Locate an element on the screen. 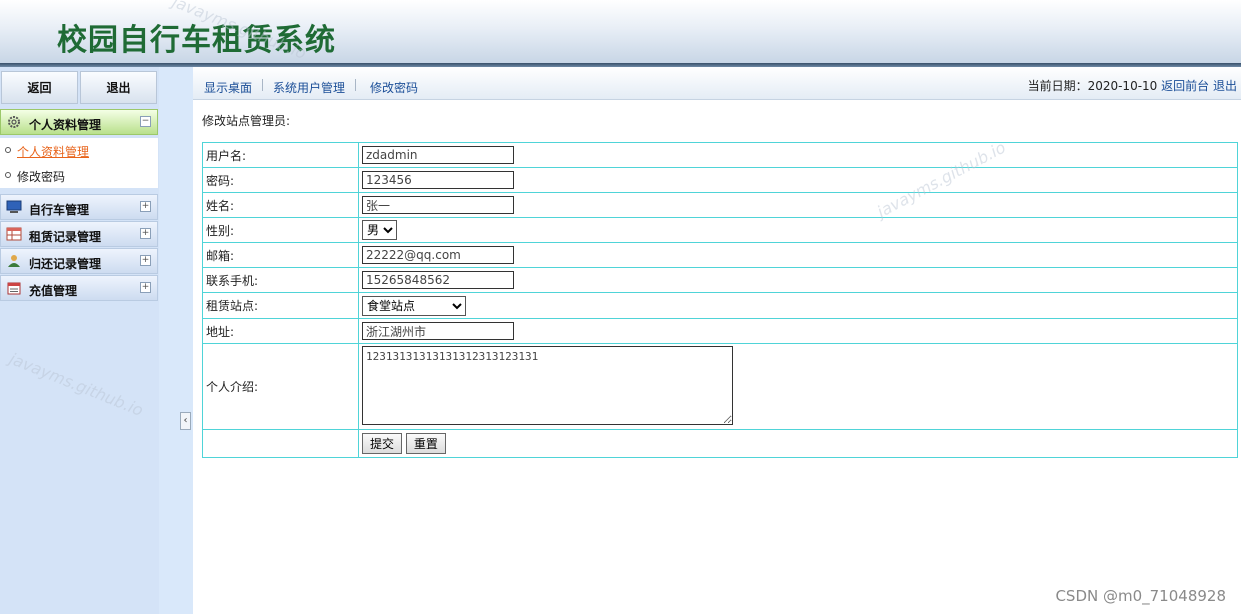  nav-link-change-password: 修改密码 is located at coordinates (394, 87).